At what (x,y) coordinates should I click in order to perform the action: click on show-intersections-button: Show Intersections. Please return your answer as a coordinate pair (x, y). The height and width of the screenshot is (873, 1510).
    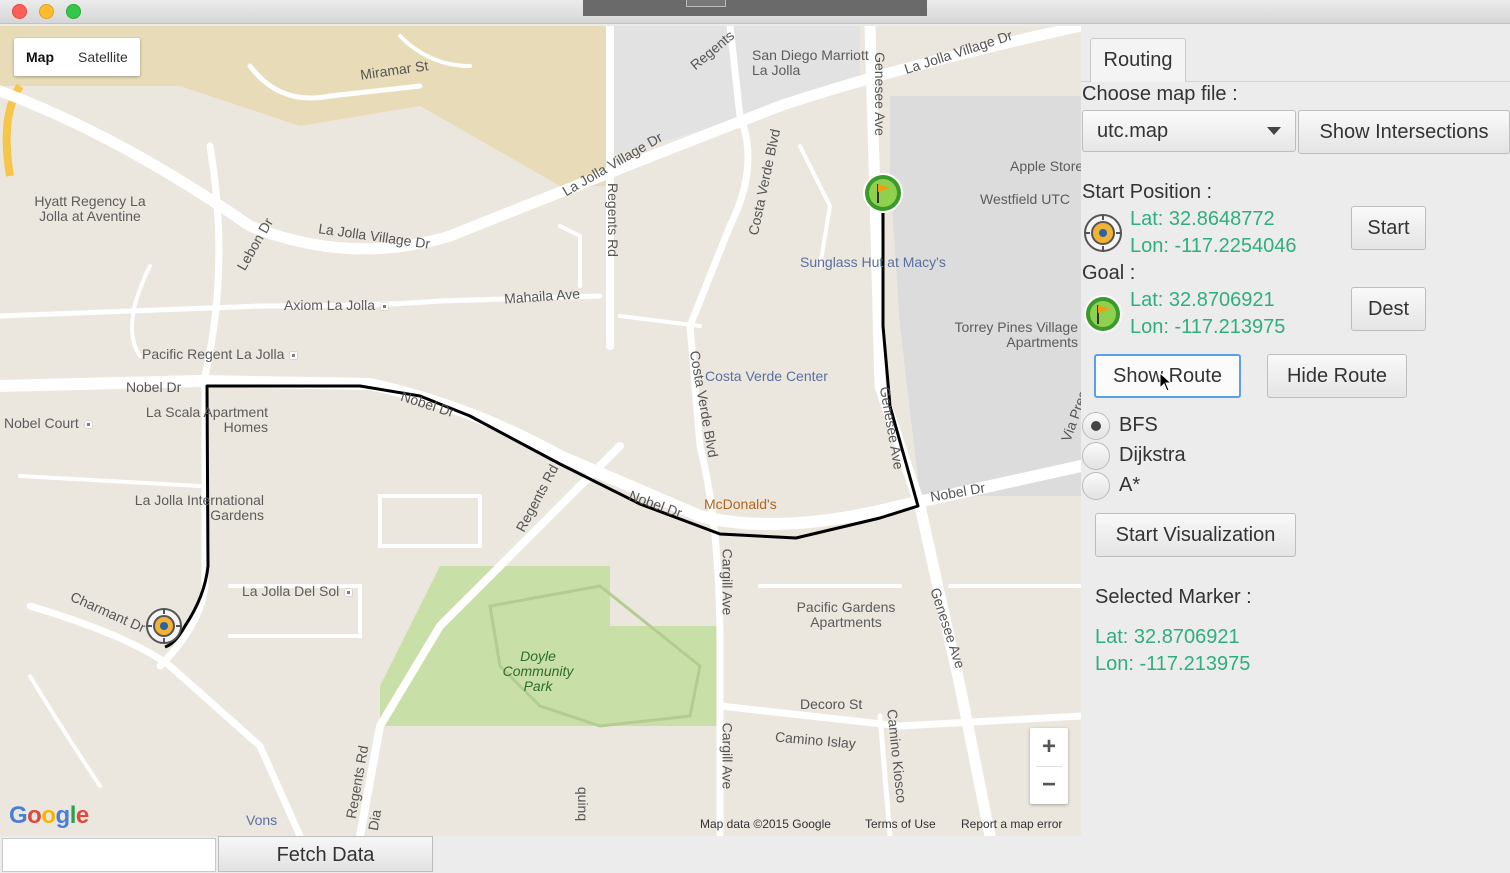
    Looking at the image, I should click on (1404, 132).